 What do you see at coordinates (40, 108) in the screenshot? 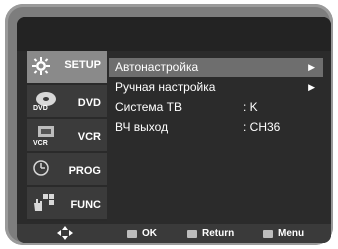
I see `svg-text: DVD` at bounding box center [40, 108].